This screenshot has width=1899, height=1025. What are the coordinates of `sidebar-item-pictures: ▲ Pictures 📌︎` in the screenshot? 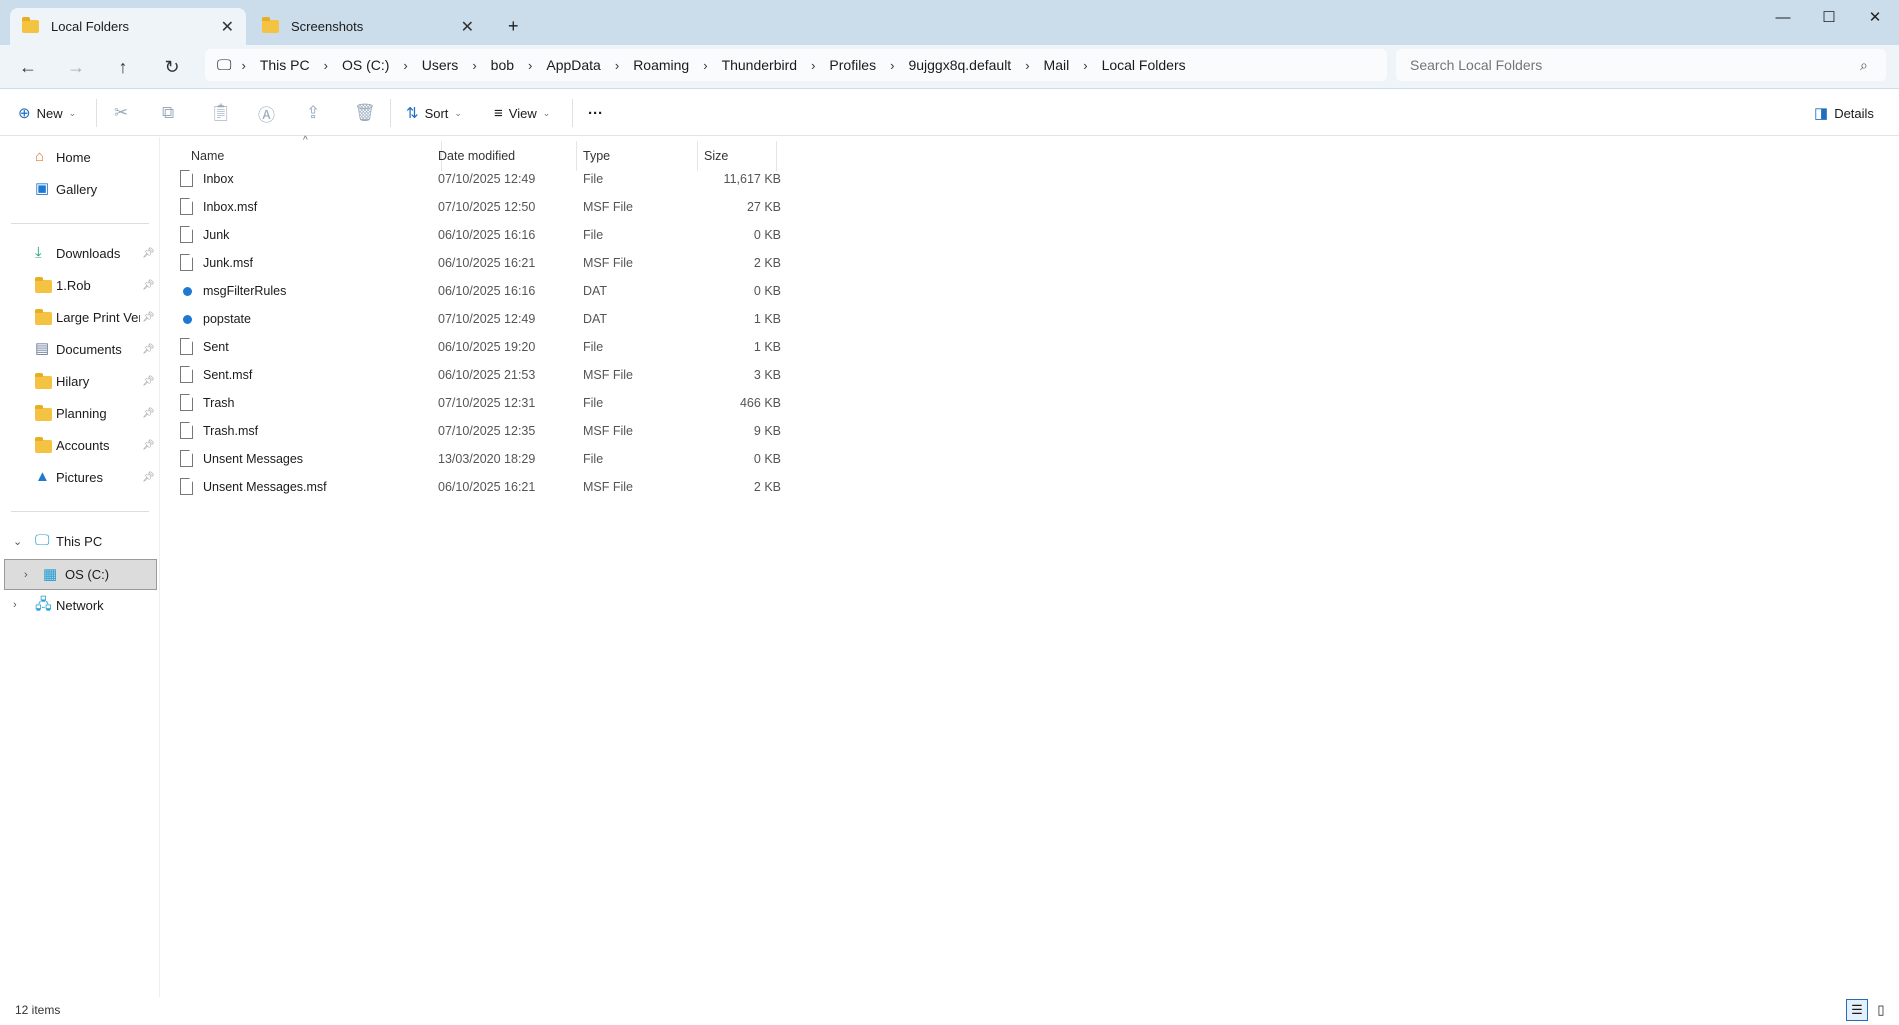 It's located at (80, 477).